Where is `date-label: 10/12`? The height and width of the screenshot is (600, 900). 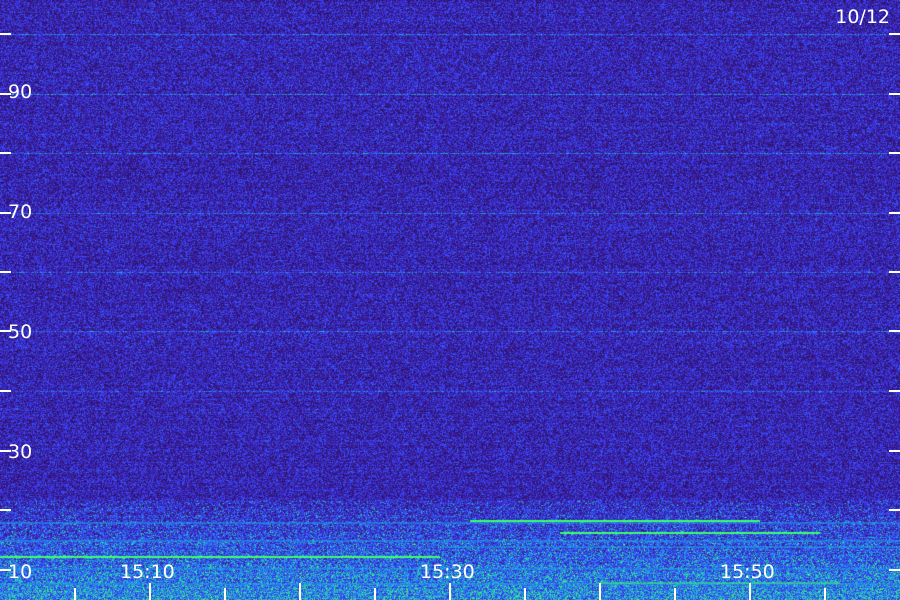 date-label: 10/12 is located at coordinates (862, 17).